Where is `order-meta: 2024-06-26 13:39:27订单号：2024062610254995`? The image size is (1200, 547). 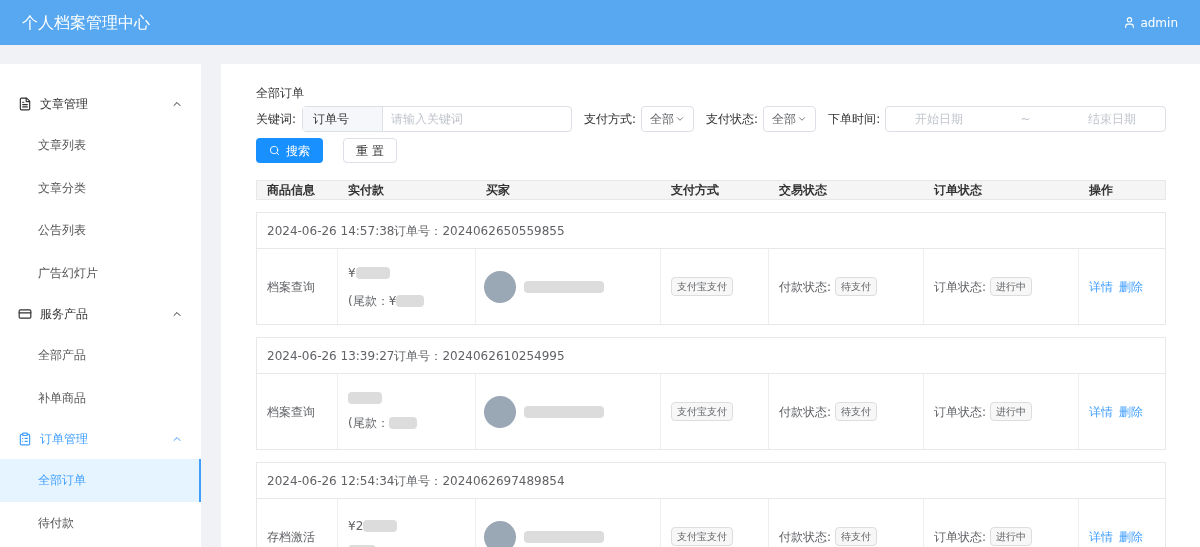 order-meta: 2024-06-26 13:39:27订单号：2024062610254995 is located at coordinates (416, 356).